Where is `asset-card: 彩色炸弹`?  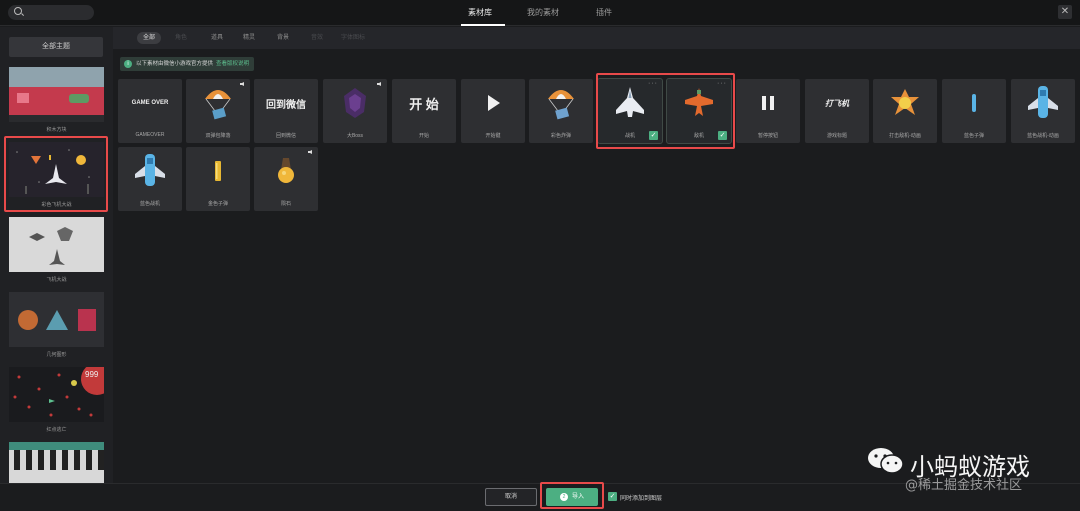 asset-card: 彩色炸弹 is located at coordinates (561, 111).